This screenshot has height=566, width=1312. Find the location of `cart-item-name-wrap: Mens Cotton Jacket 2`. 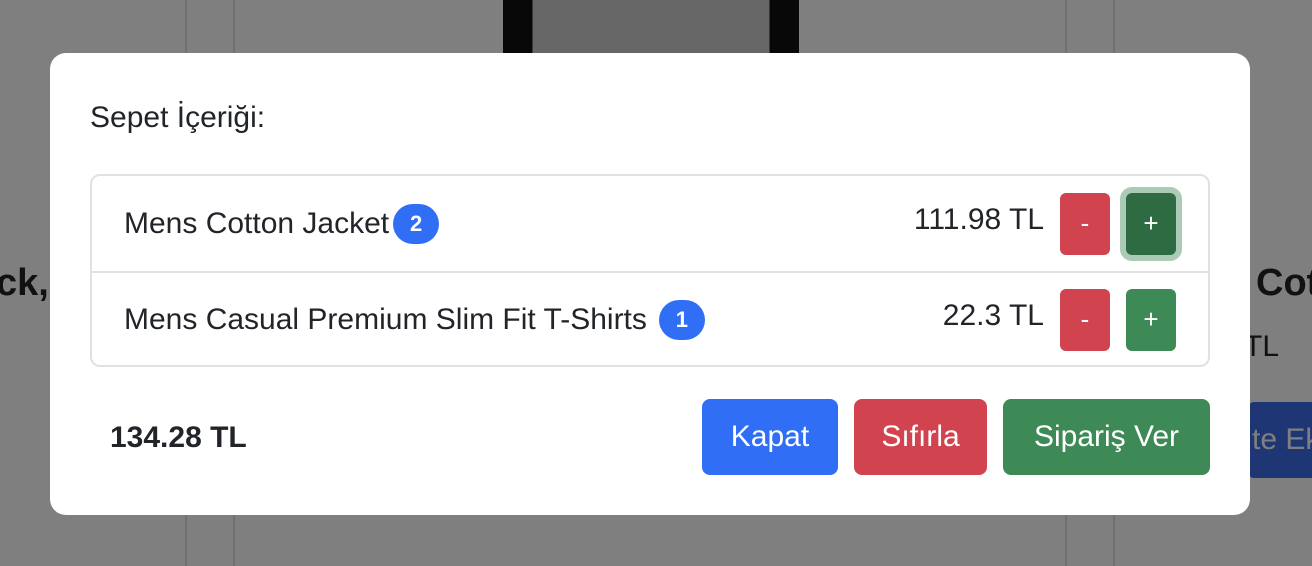

cart-item-name-wrap: Mens Cotton Jacket 2 is located at coordinates (282, 223).